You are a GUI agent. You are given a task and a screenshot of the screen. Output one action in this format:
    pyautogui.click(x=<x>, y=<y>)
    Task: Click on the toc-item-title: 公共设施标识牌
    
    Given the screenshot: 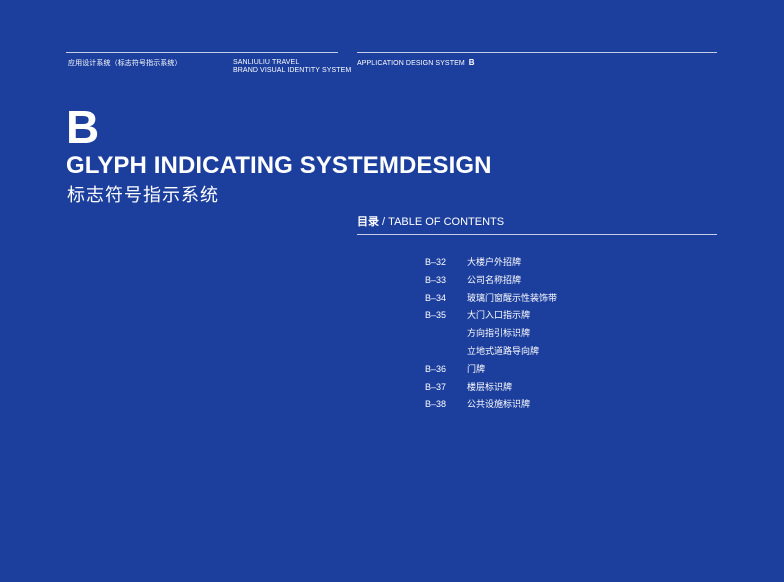 What is the action you would take?
    pyautogui.click(x=499, y=404)
    